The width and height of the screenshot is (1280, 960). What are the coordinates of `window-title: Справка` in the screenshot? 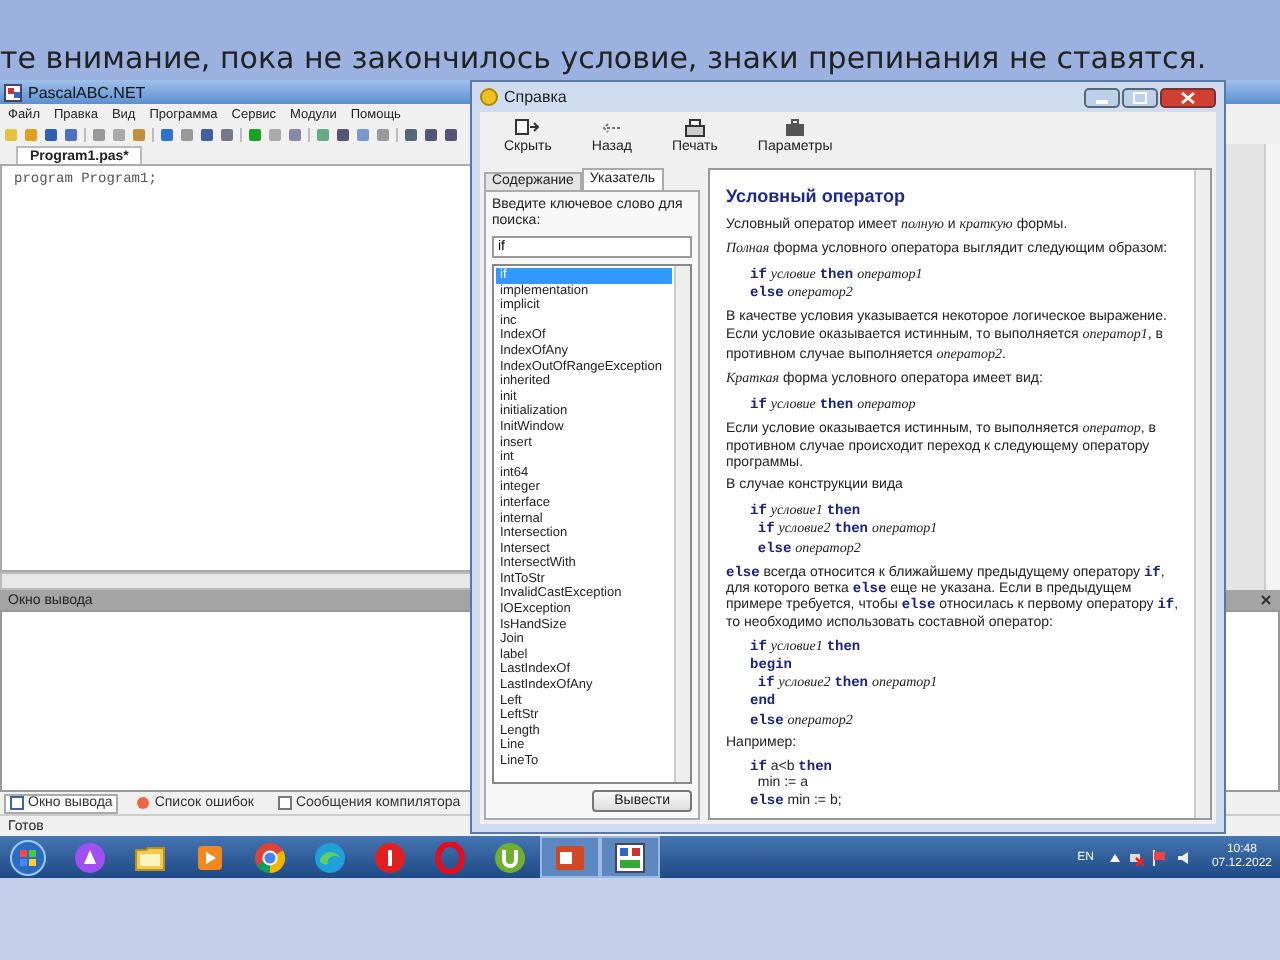 It's located at (536, 97).